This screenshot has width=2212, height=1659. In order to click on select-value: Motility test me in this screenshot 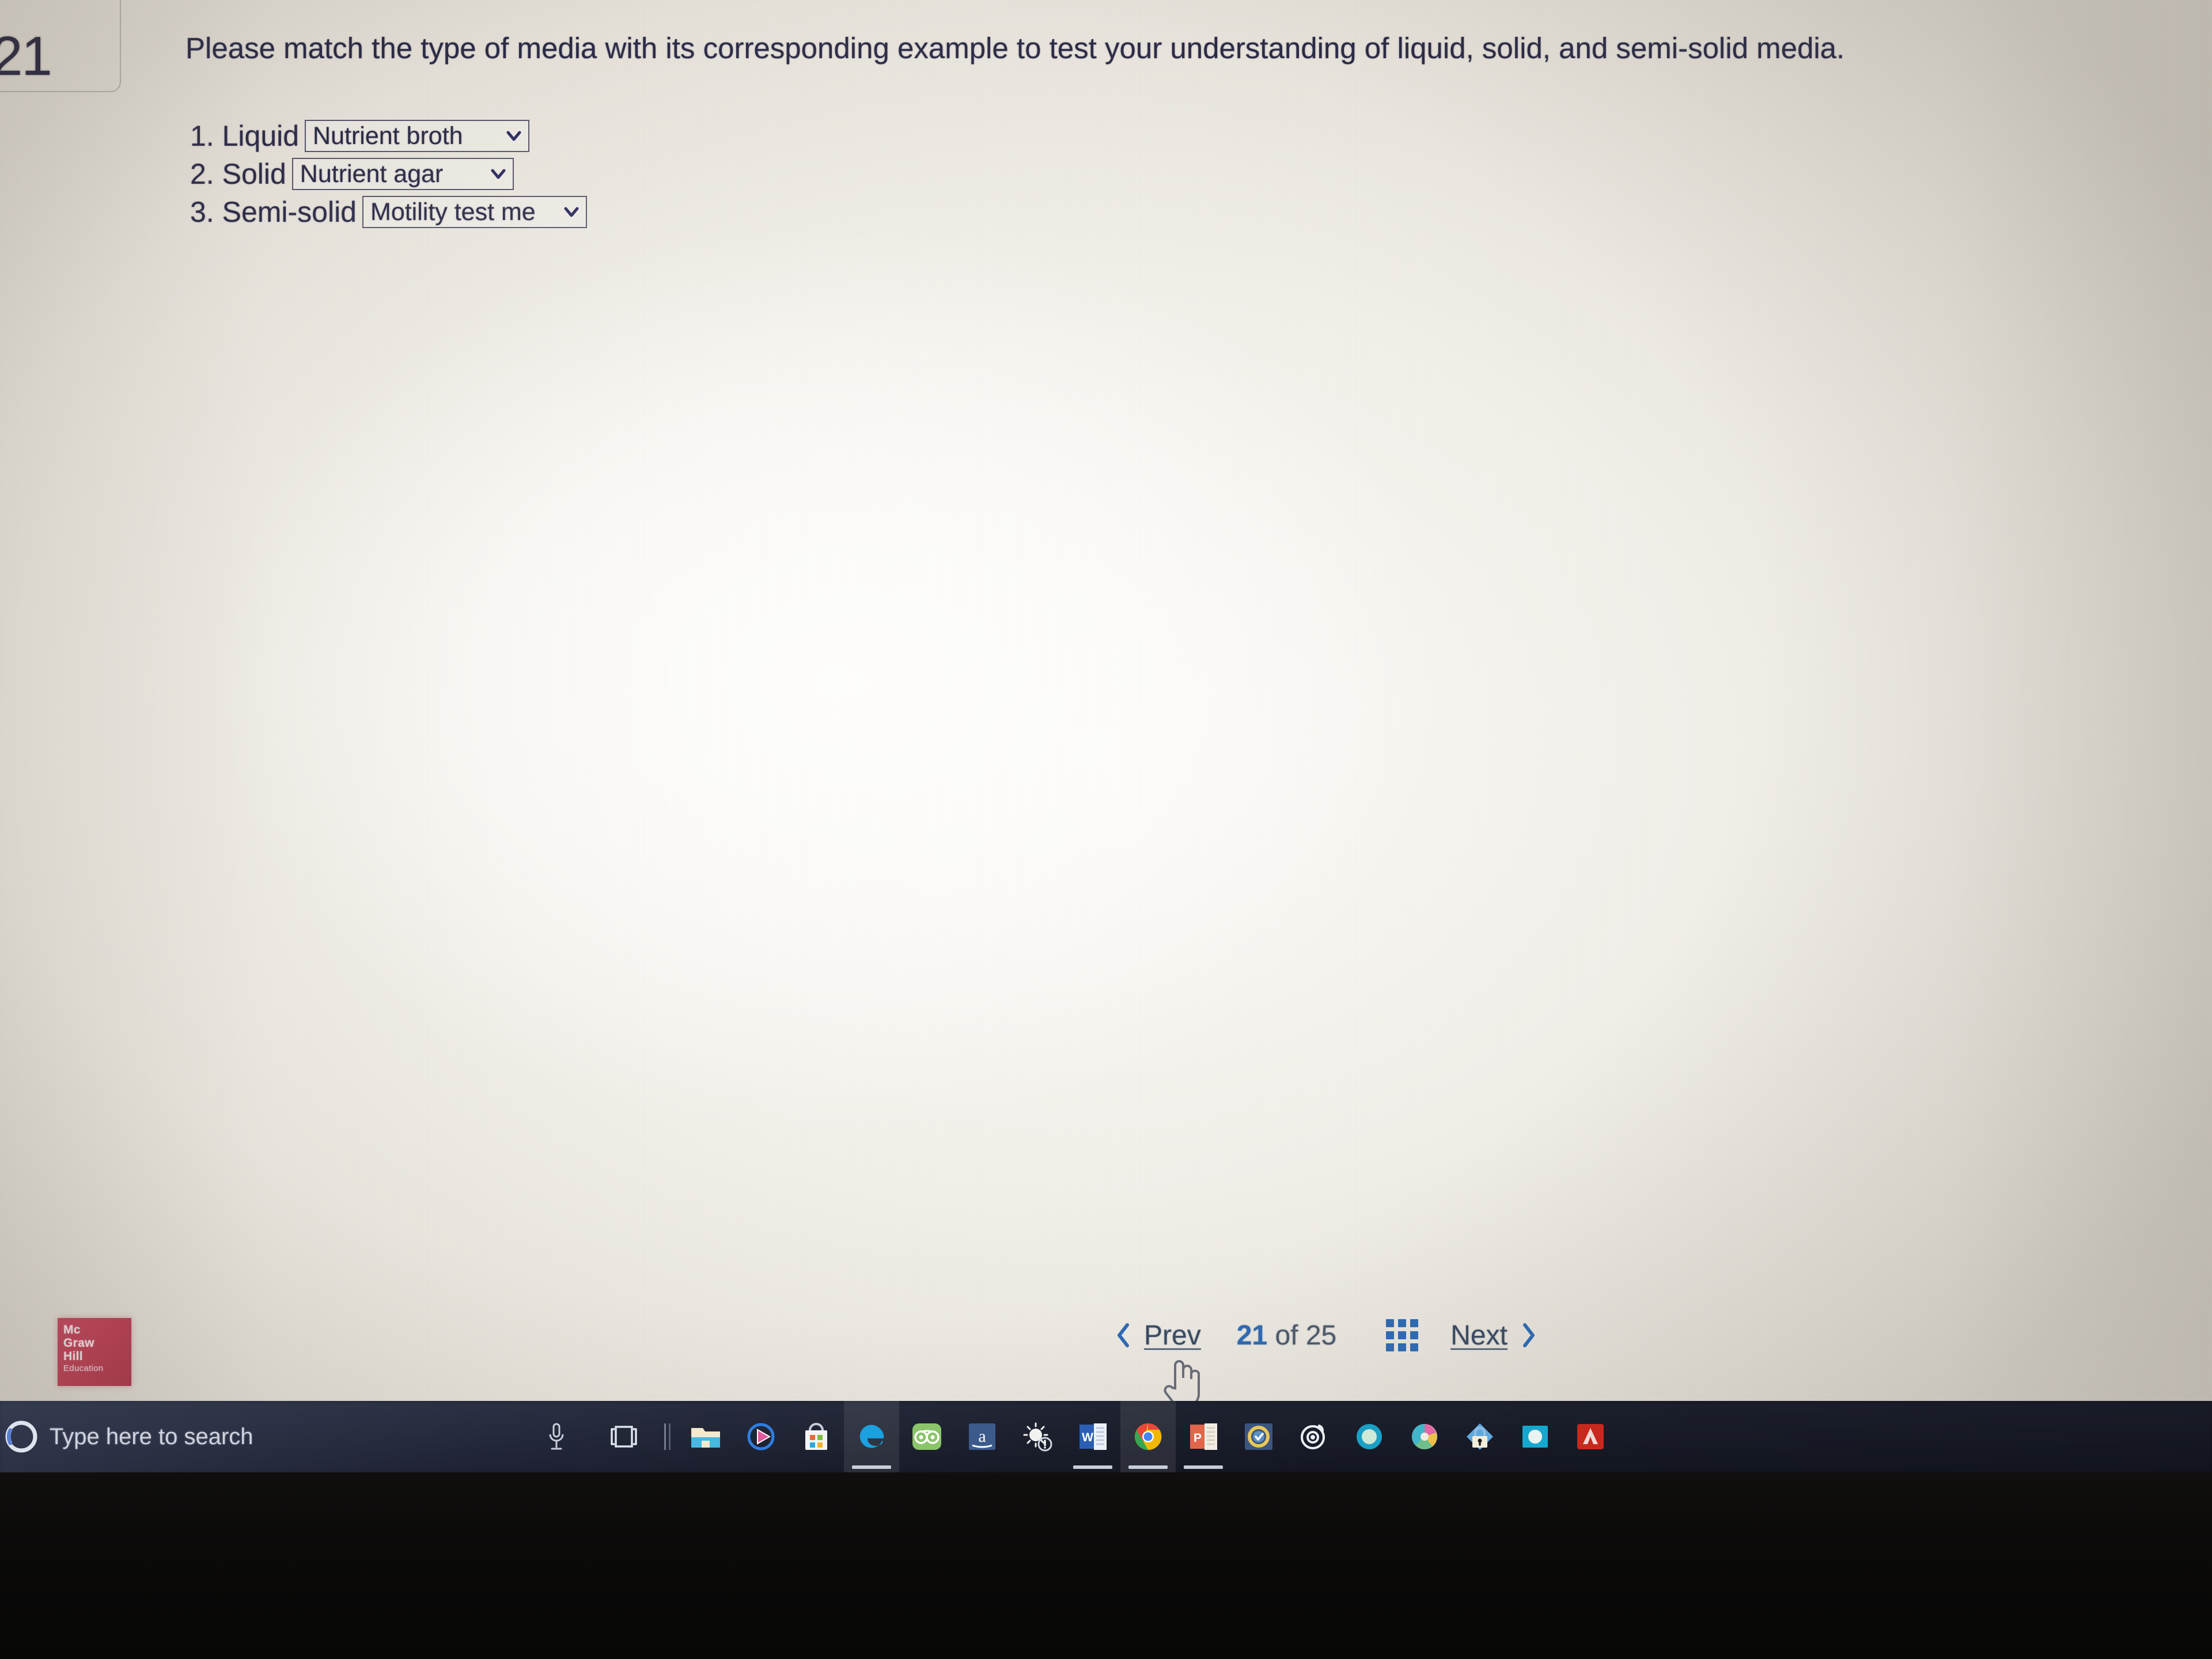, I will do `click(453, 212)`.